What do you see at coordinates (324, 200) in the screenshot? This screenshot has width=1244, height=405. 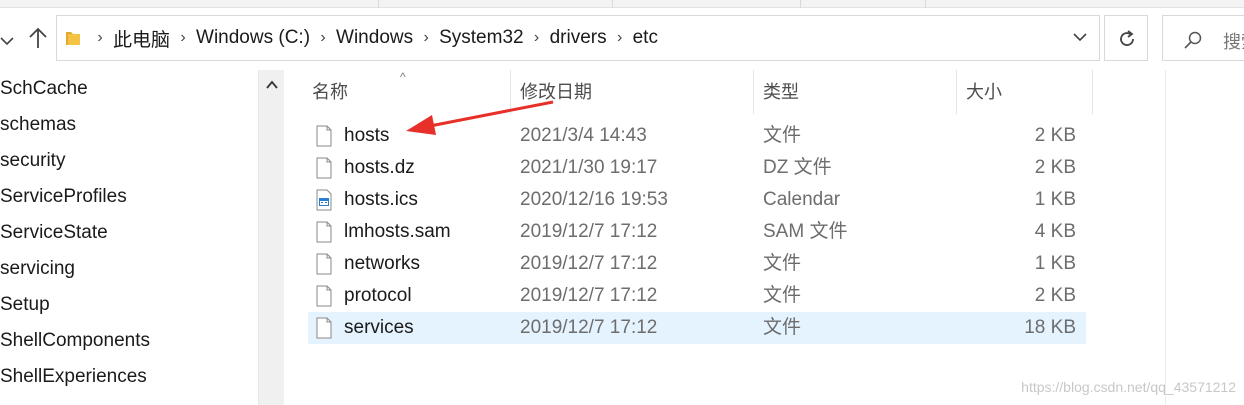 I see `calendar-file-icon` at bounding box center [324, 200].